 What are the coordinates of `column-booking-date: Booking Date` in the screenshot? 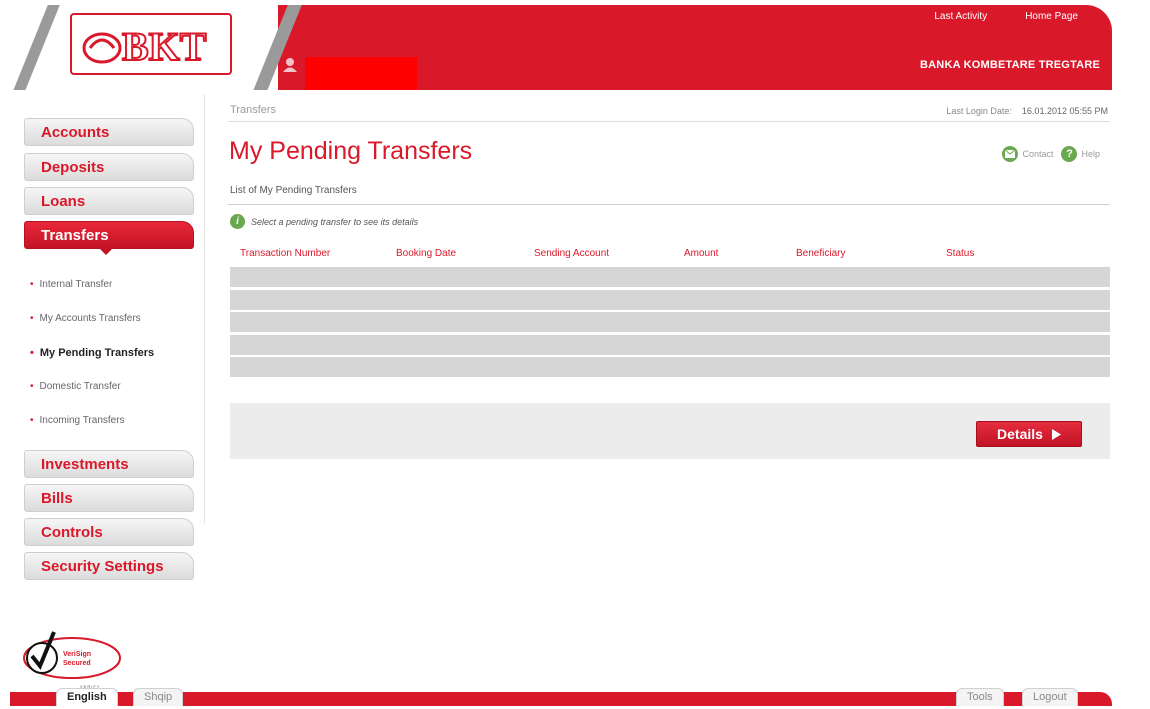 It's located at (426, 253).